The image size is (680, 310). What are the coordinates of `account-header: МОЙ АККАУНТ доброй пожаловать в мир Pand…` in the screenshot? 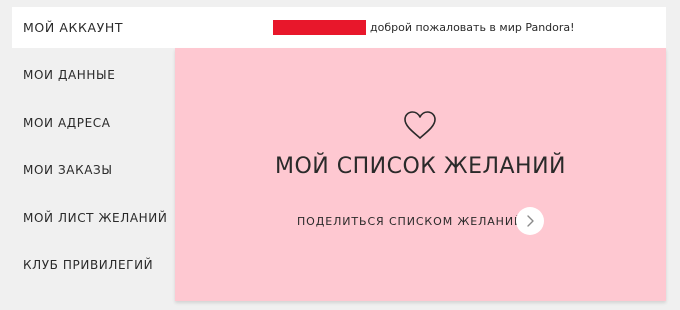 It's located at (339, 27).